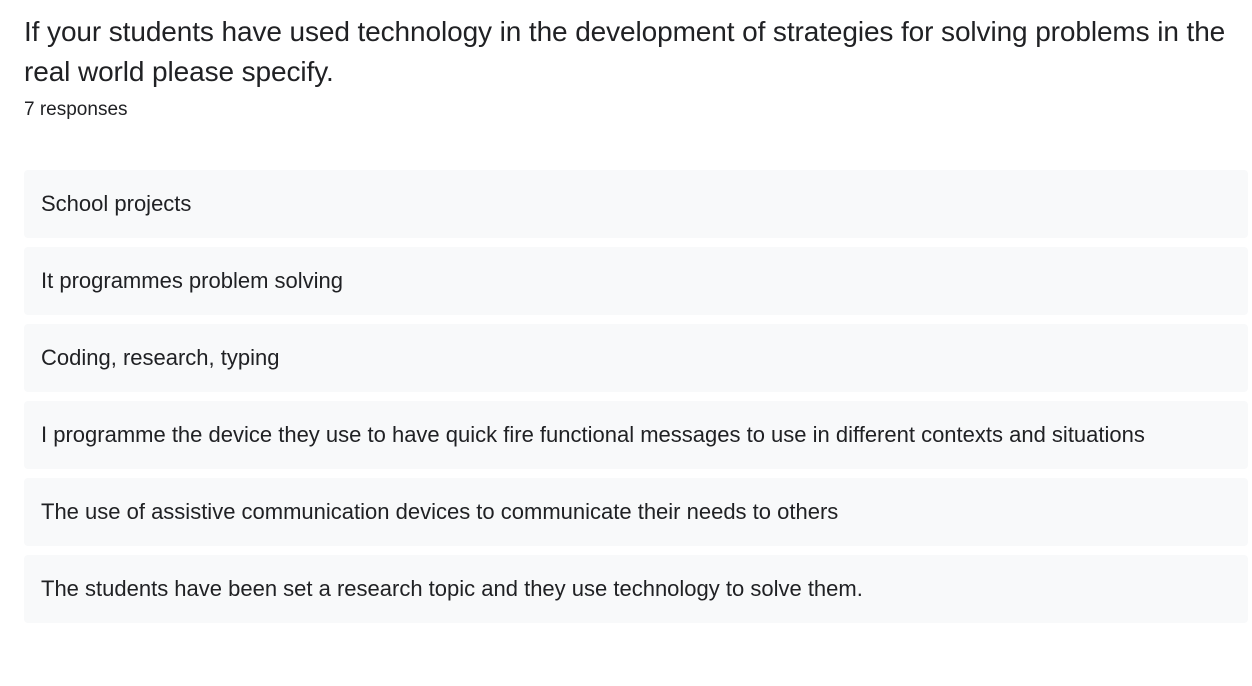 The width and height of the screenshot is (1252, 686). I want to click on response-count: 7 responses, so click(76, 109).